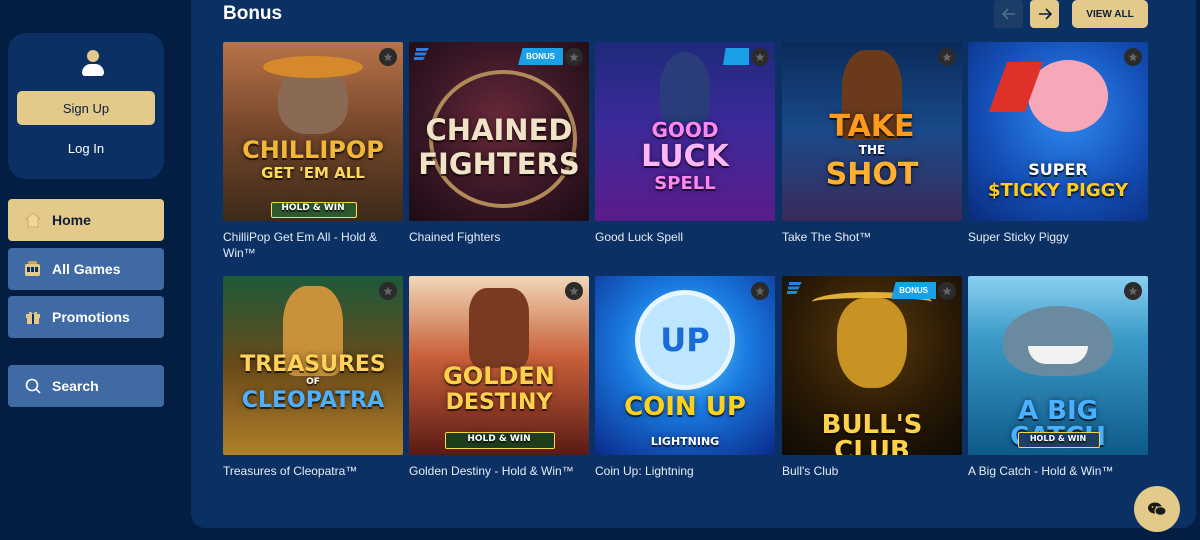 The width and height of the screenshot is (1200, 540). Describe the element at coordinates (872, 174) in the screenshot. I see `game-logo-tag: SHOT` at that location.